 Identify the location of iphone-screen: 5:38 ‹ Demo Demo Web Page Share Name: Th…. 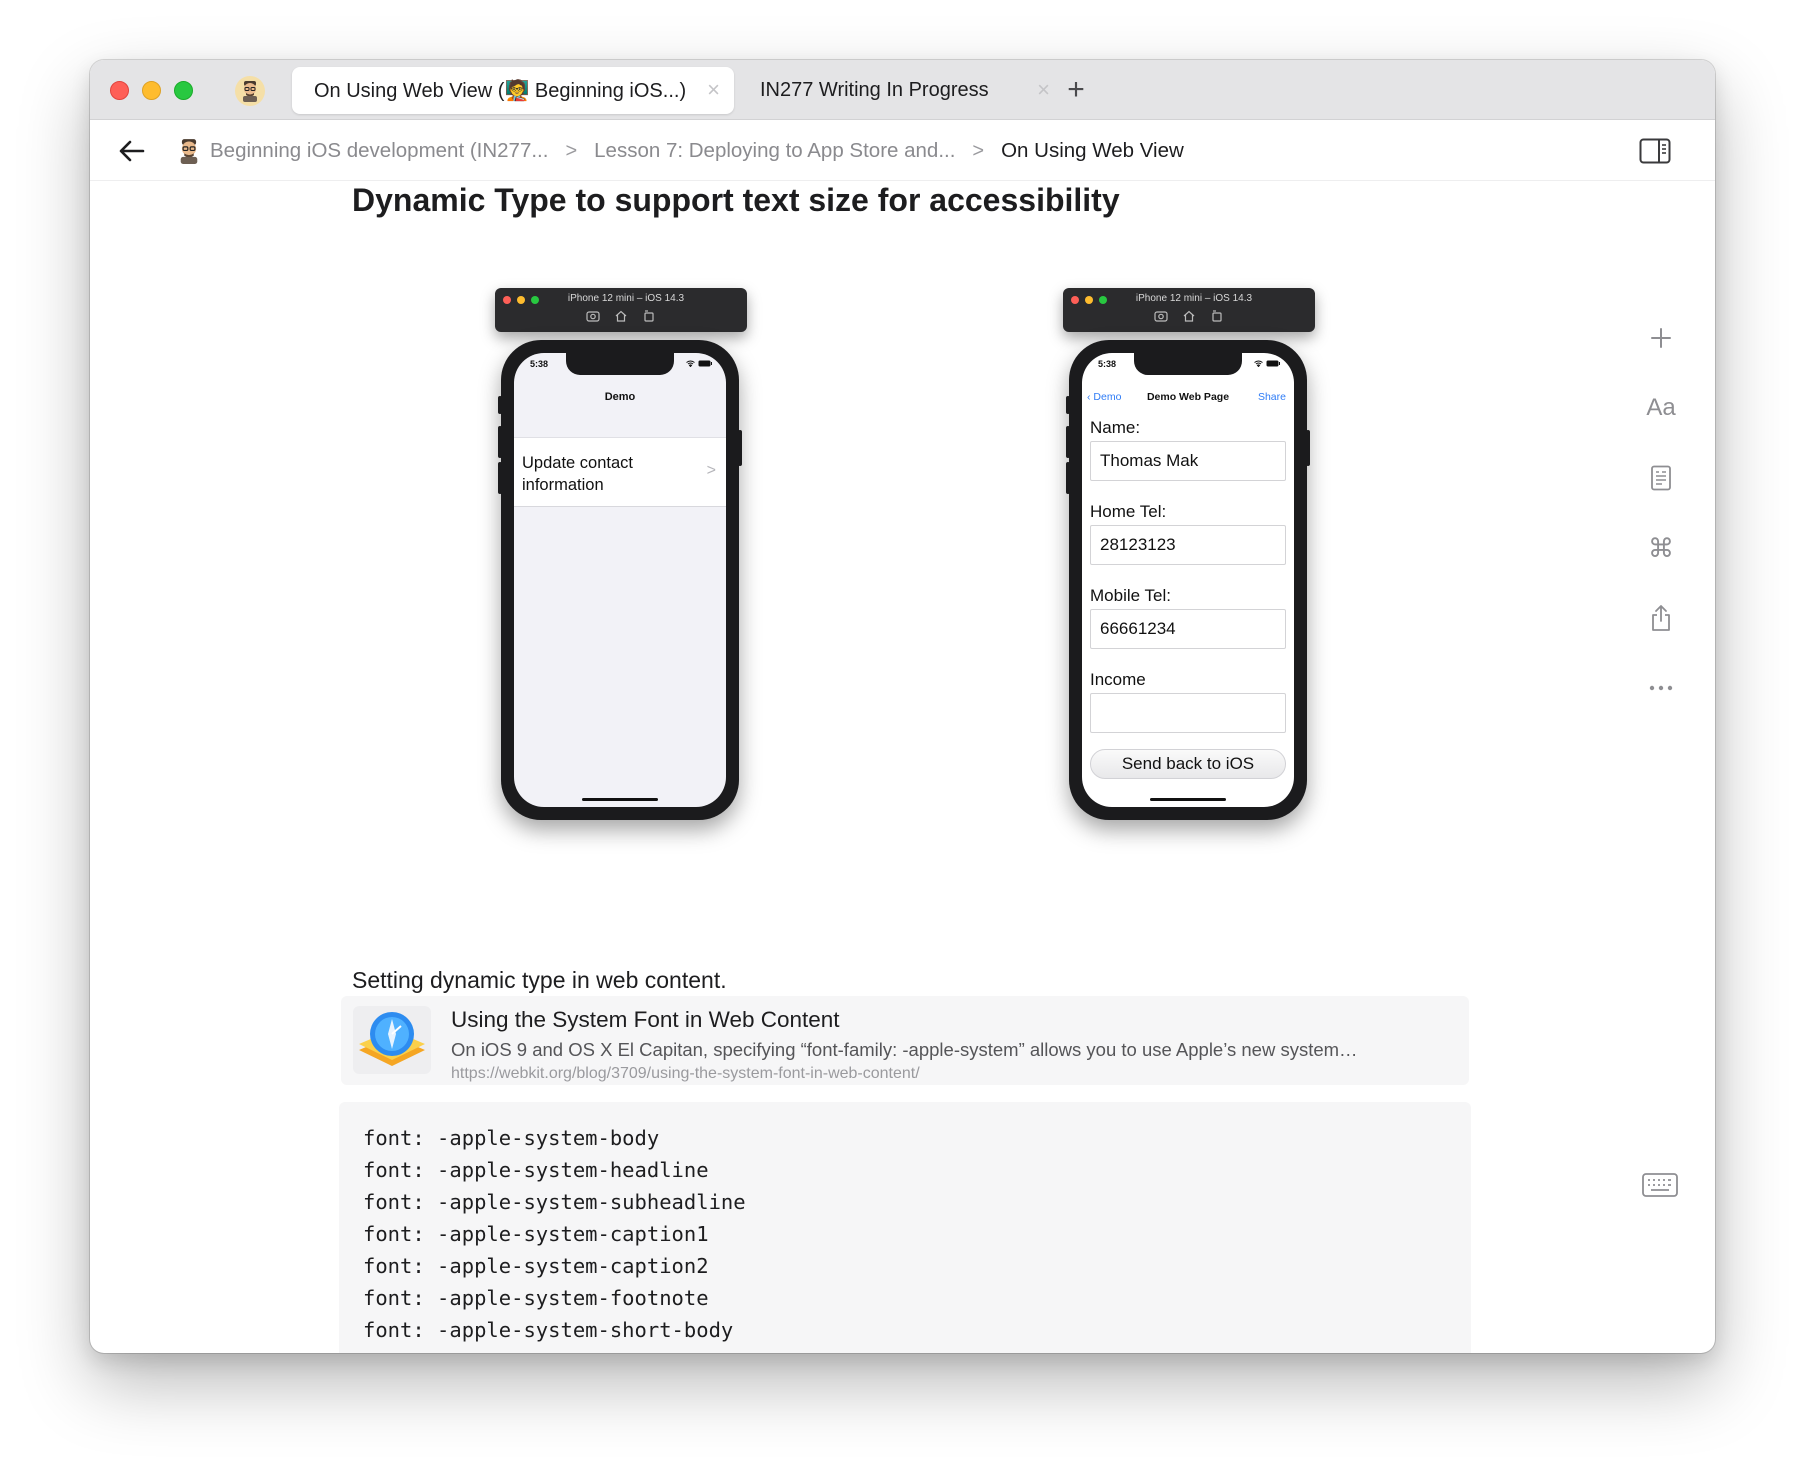
(1188, 580).